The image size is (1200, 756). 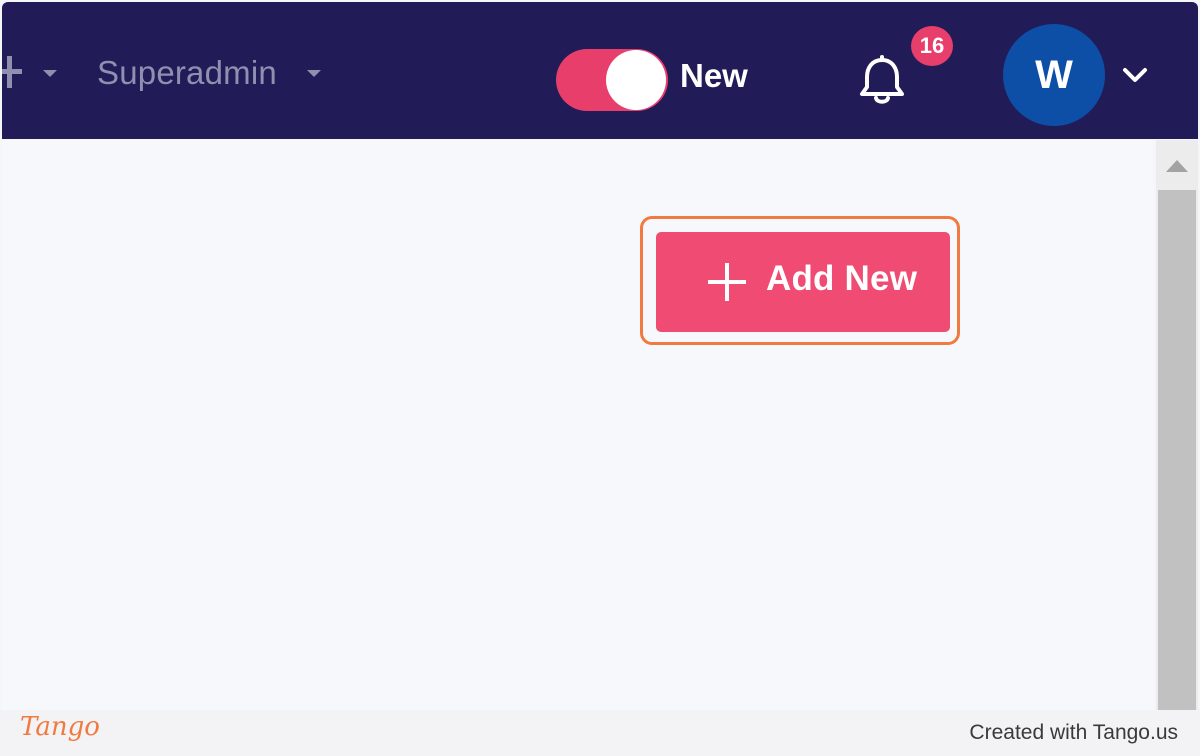 What do you see at coordinates (636, 80) in the screenshot?
I see `toggle-knob` at bounding box center [636, 80].